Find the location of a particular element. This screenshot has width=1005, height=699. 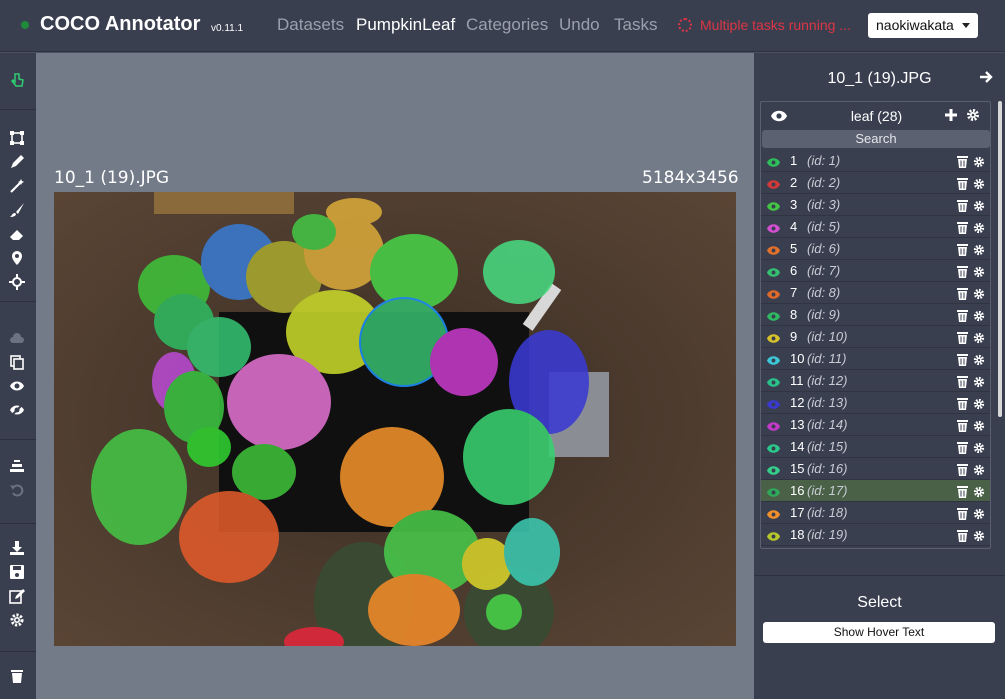

annotation-row: 15 (id: 16) is located at coordinates (875, 469).